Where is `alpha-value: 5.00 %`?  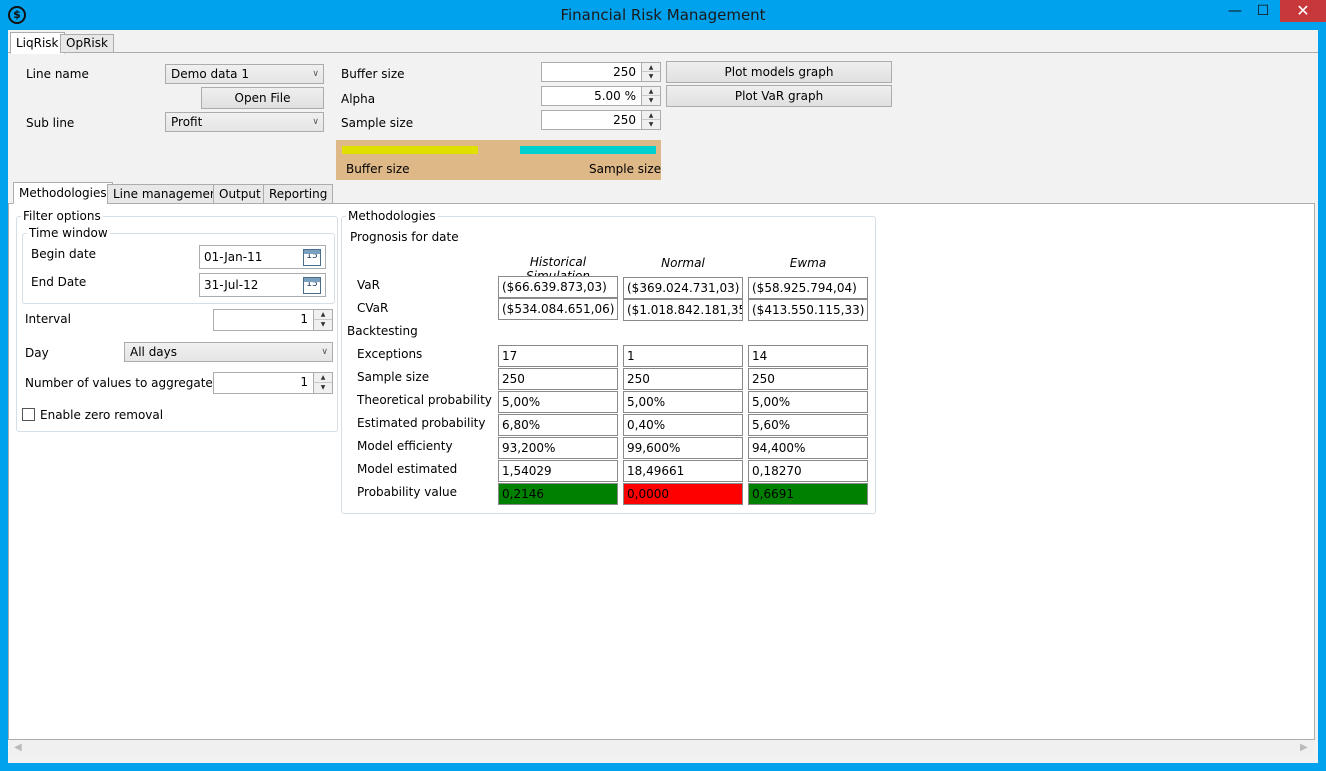
alpha-value: 5.00 % is located at coordinates (615, 96).